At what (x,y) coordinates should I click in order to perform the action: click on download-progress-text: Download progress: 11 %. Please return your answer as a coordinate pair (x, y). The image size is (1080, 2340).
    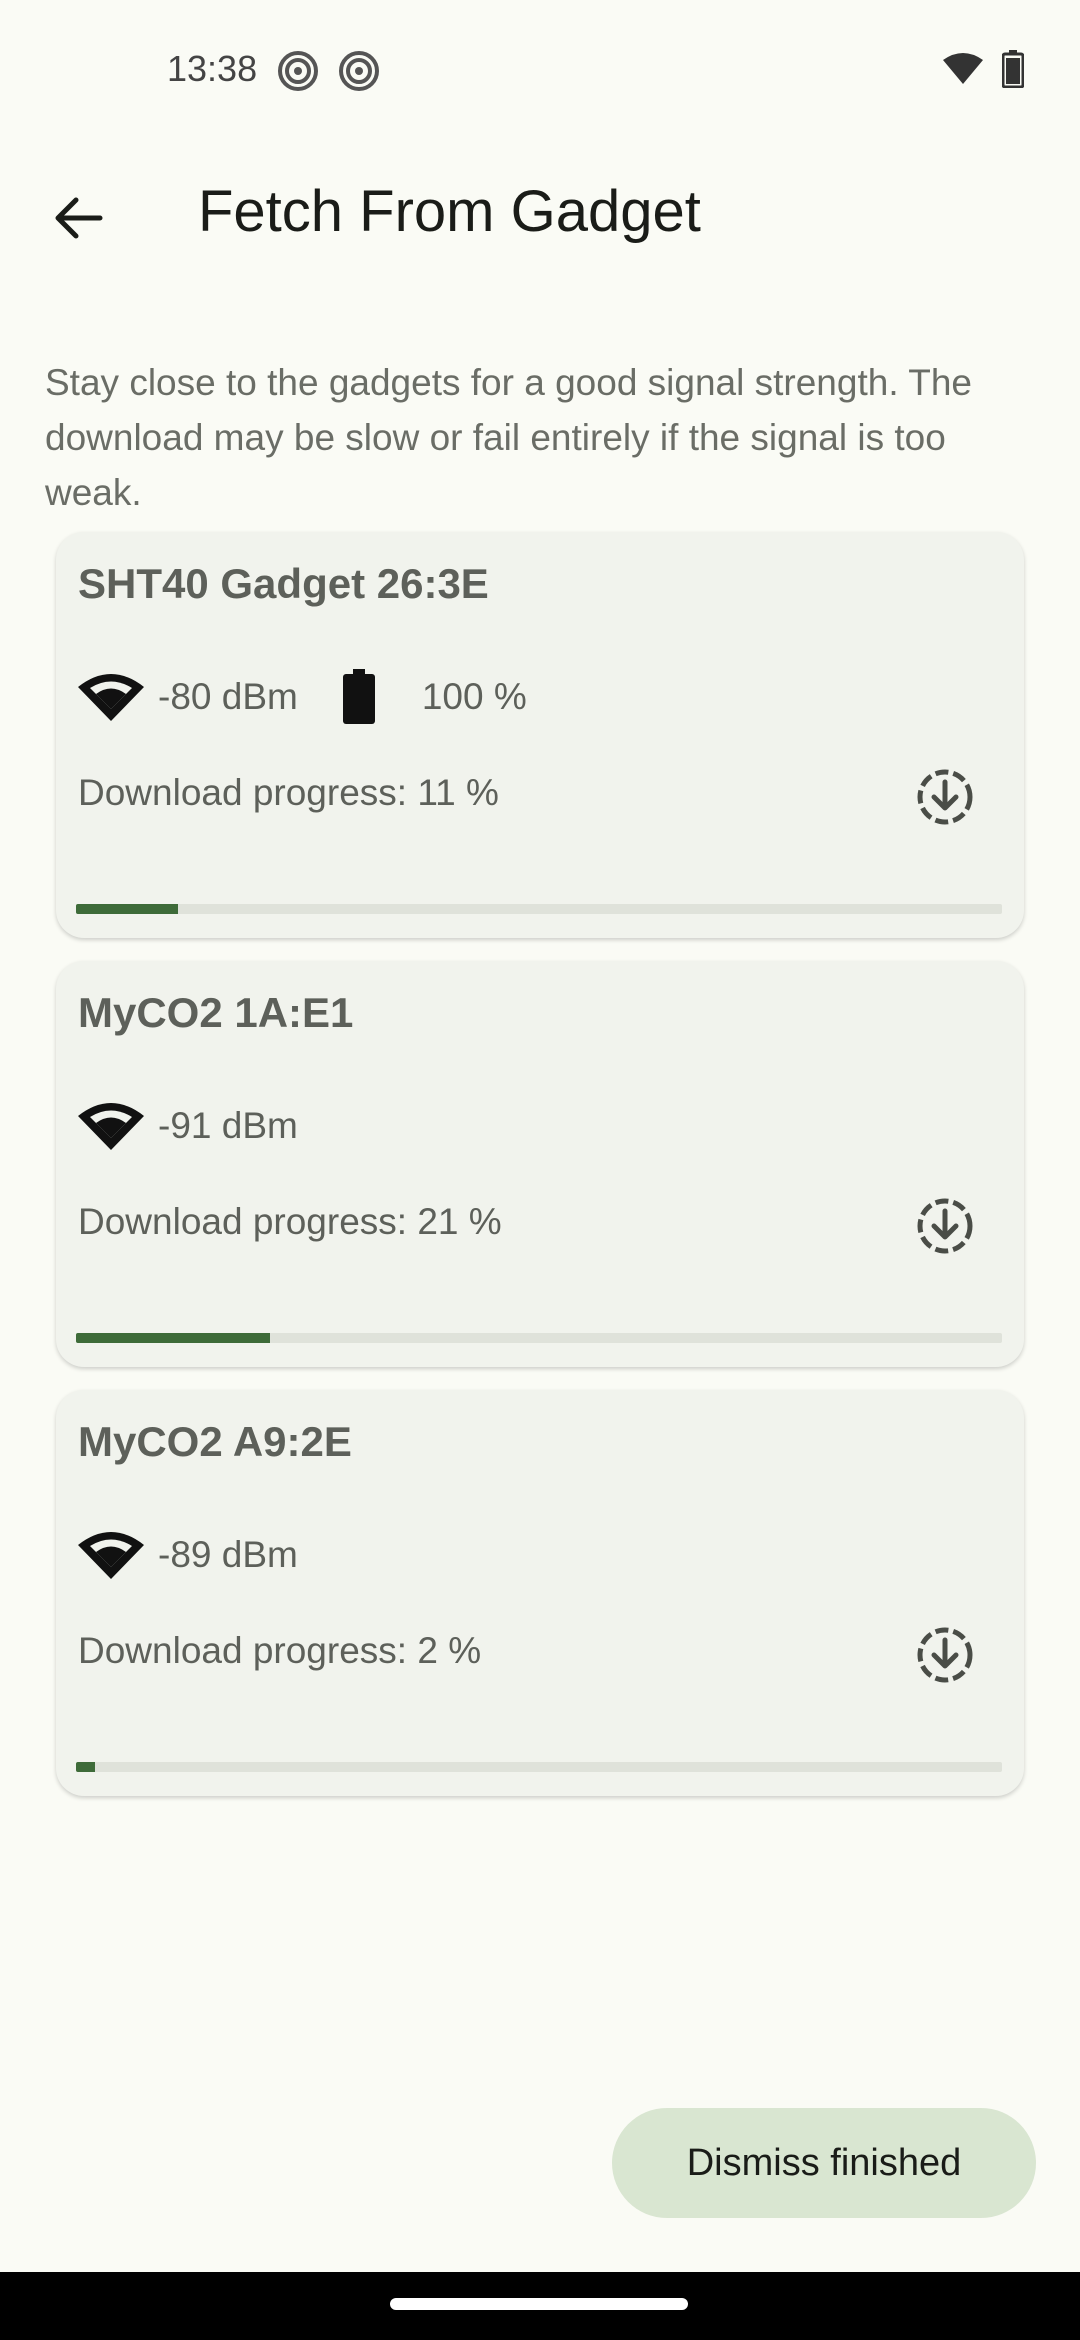
    Looking at the image, I should click on (288, 792).